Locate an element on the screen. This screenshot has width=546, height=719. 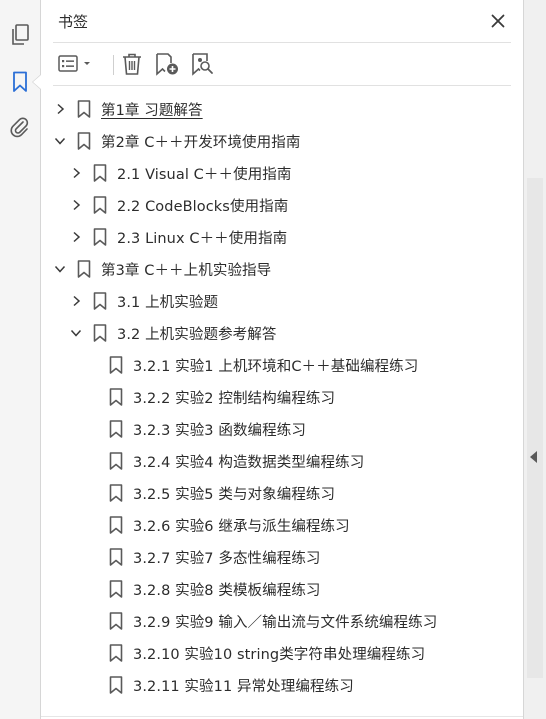
bookmark-item: 第1章 习题解答 is located at coordinates (127, 109).